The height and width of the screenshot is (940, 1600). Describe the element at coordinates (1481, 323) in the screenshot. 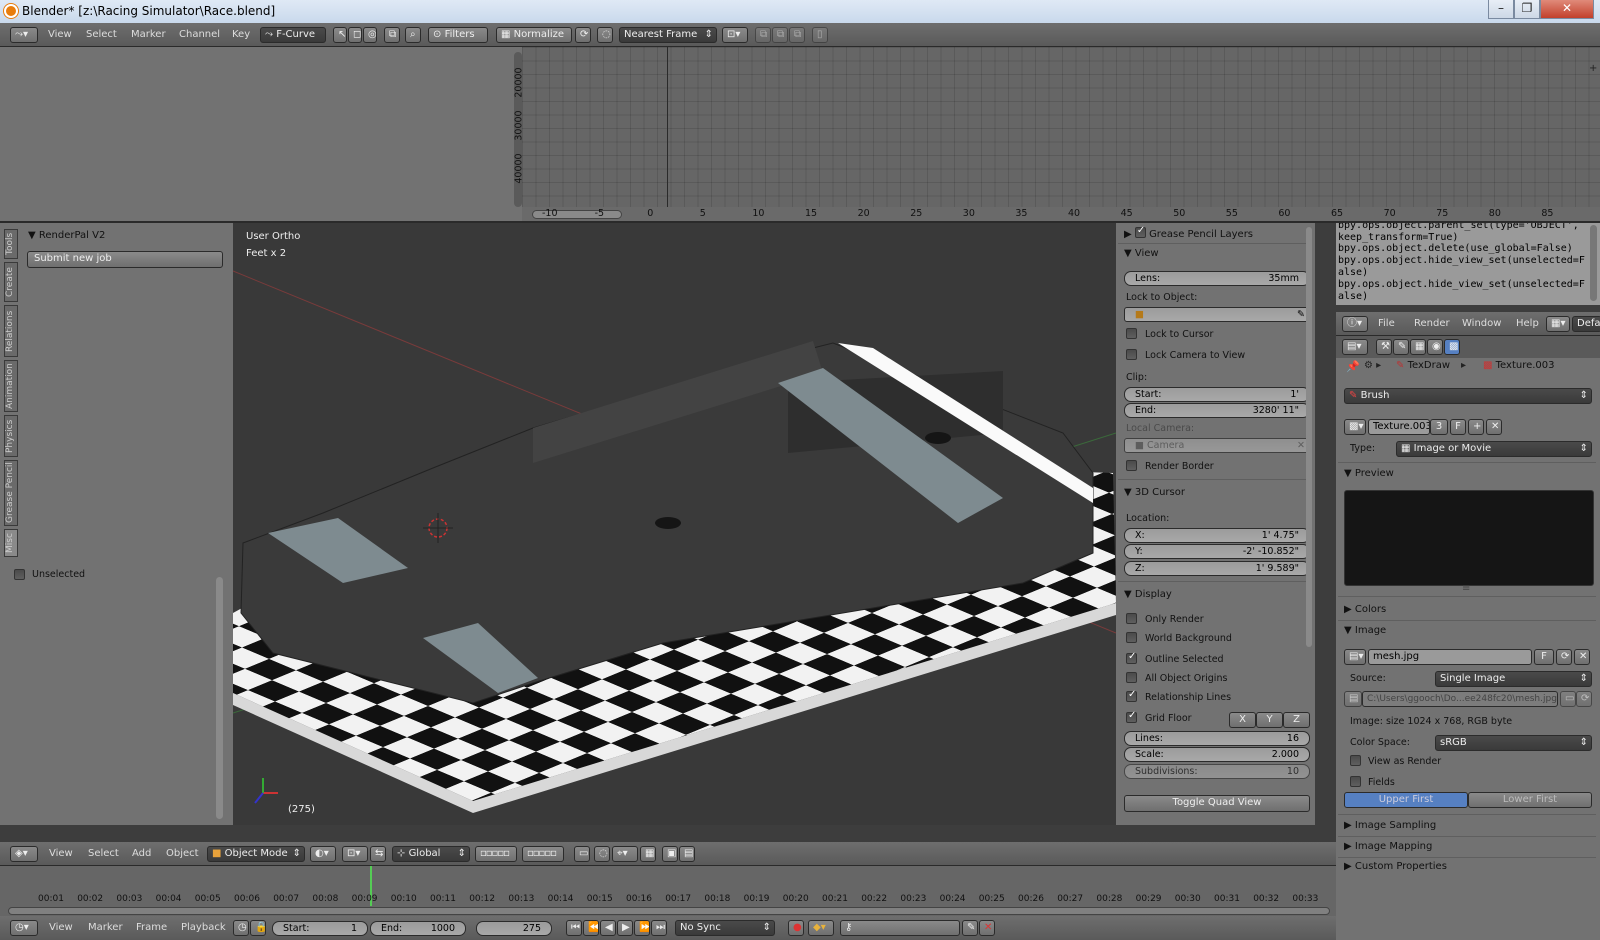

I see `menu-window: Window` at that location.